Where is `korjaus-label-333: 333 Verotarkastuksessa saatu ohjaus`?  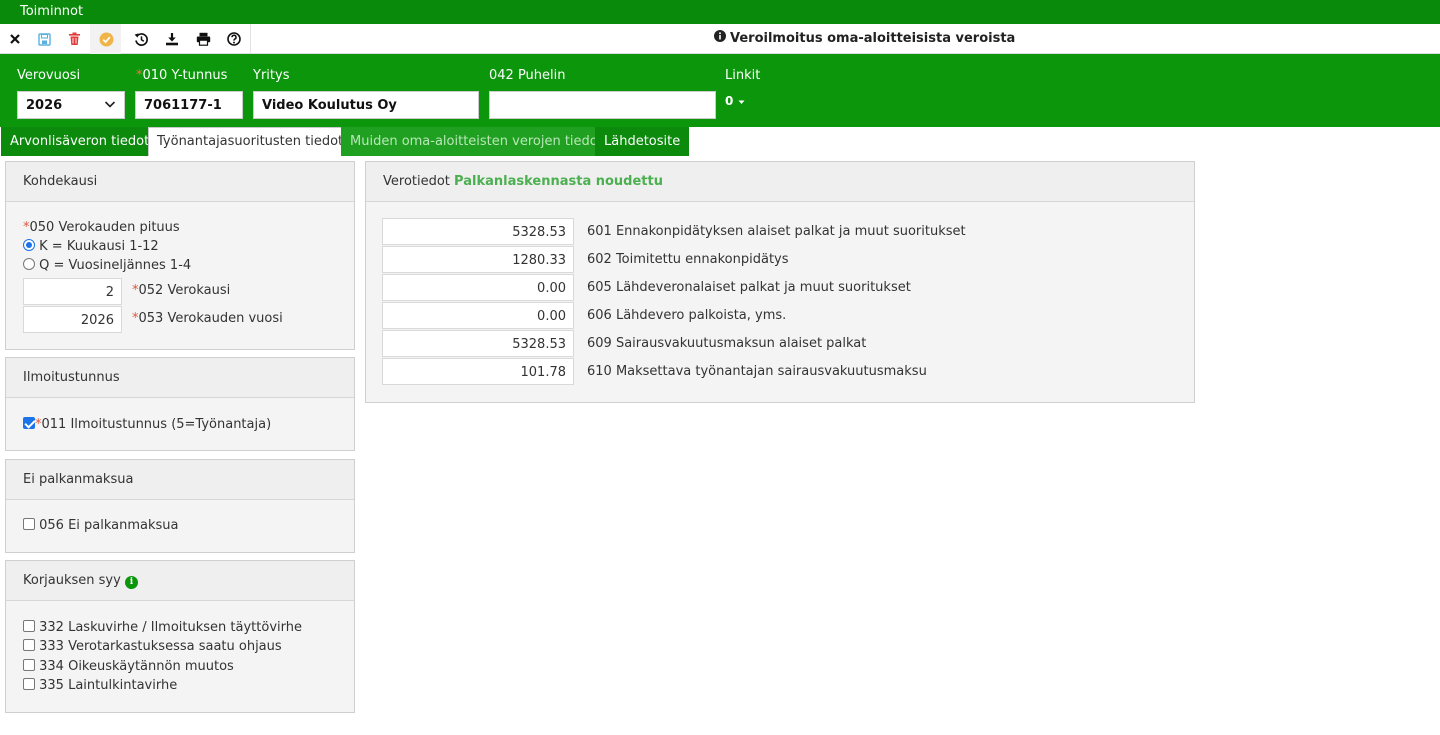
korjaus-label-333: 333 Verotarkastuksessa saatu ohjaus is located at coordinates (160, 646).